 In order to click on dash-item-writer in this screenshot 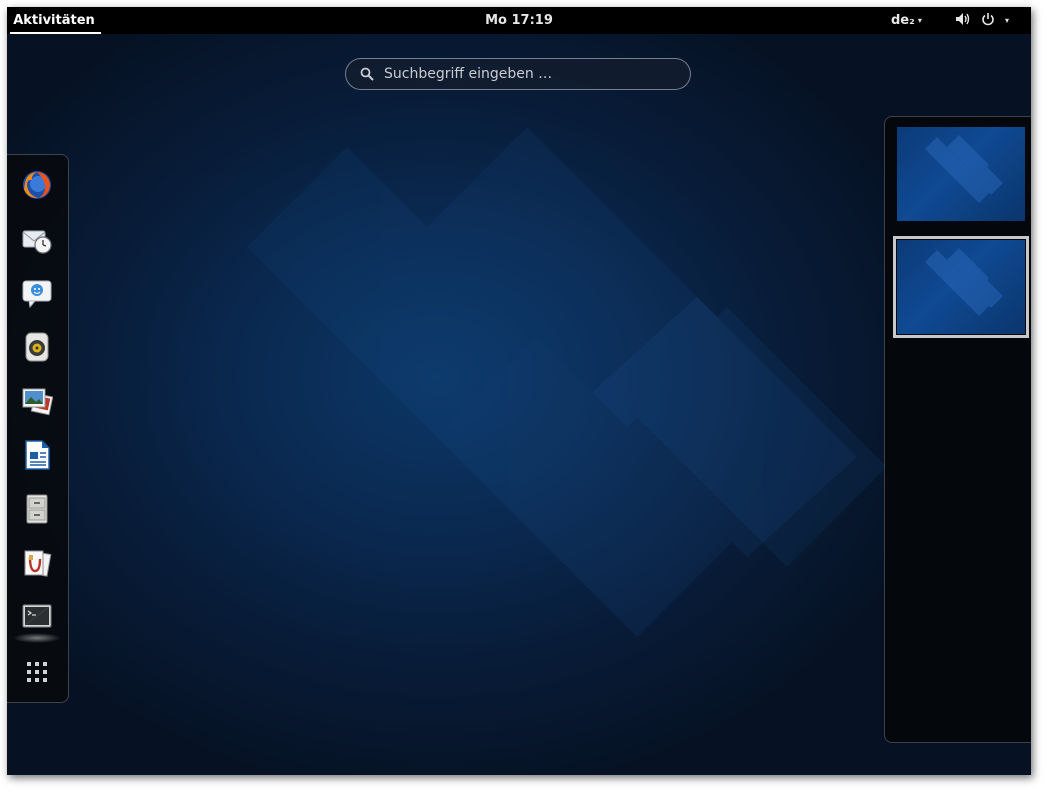, I will do `click(37, 455)`.